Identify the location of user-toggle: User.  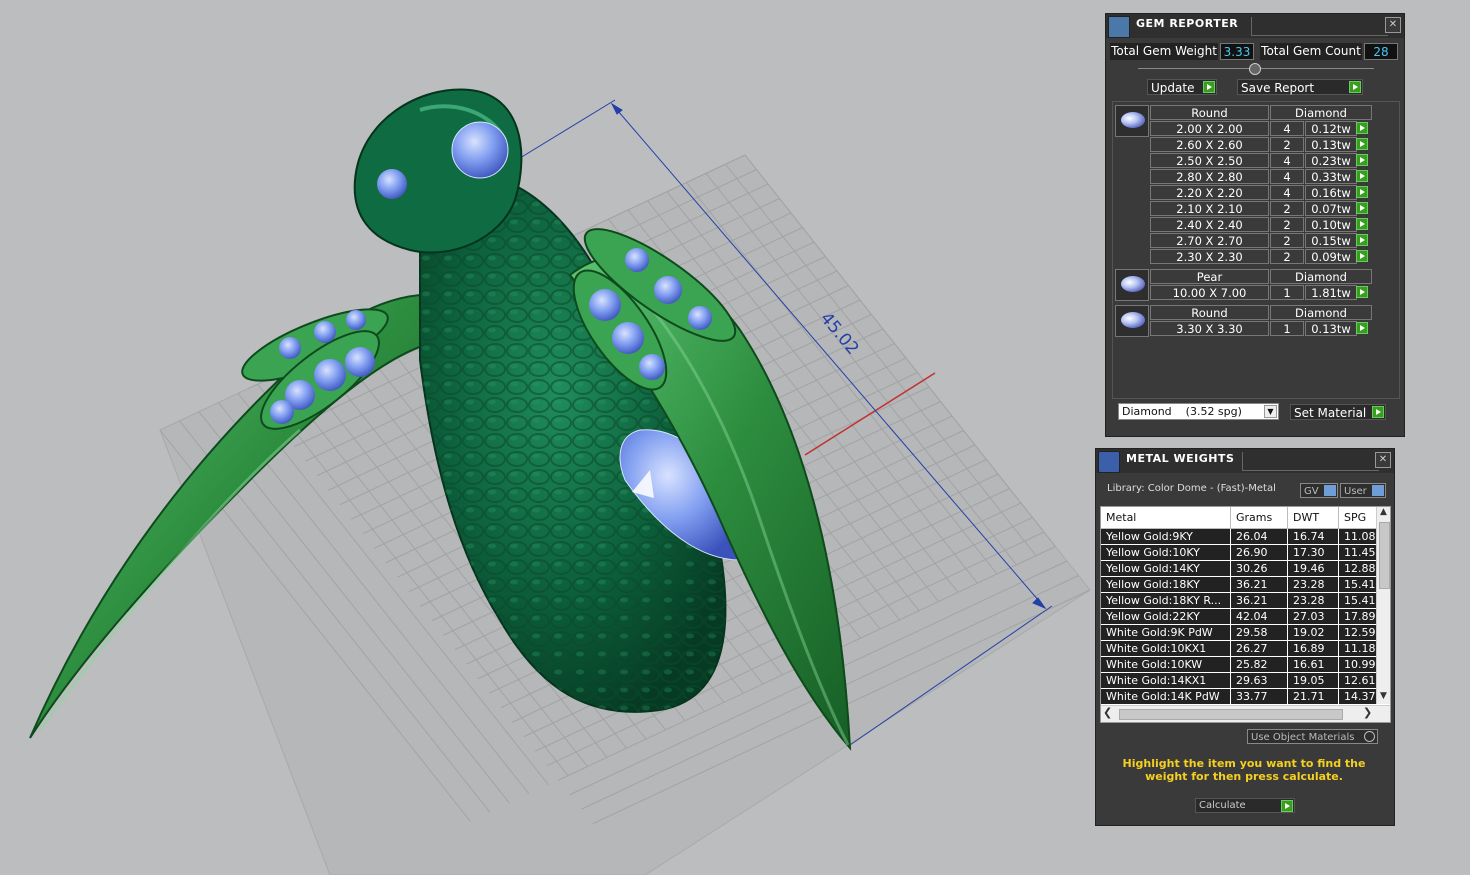
(1363, 490).